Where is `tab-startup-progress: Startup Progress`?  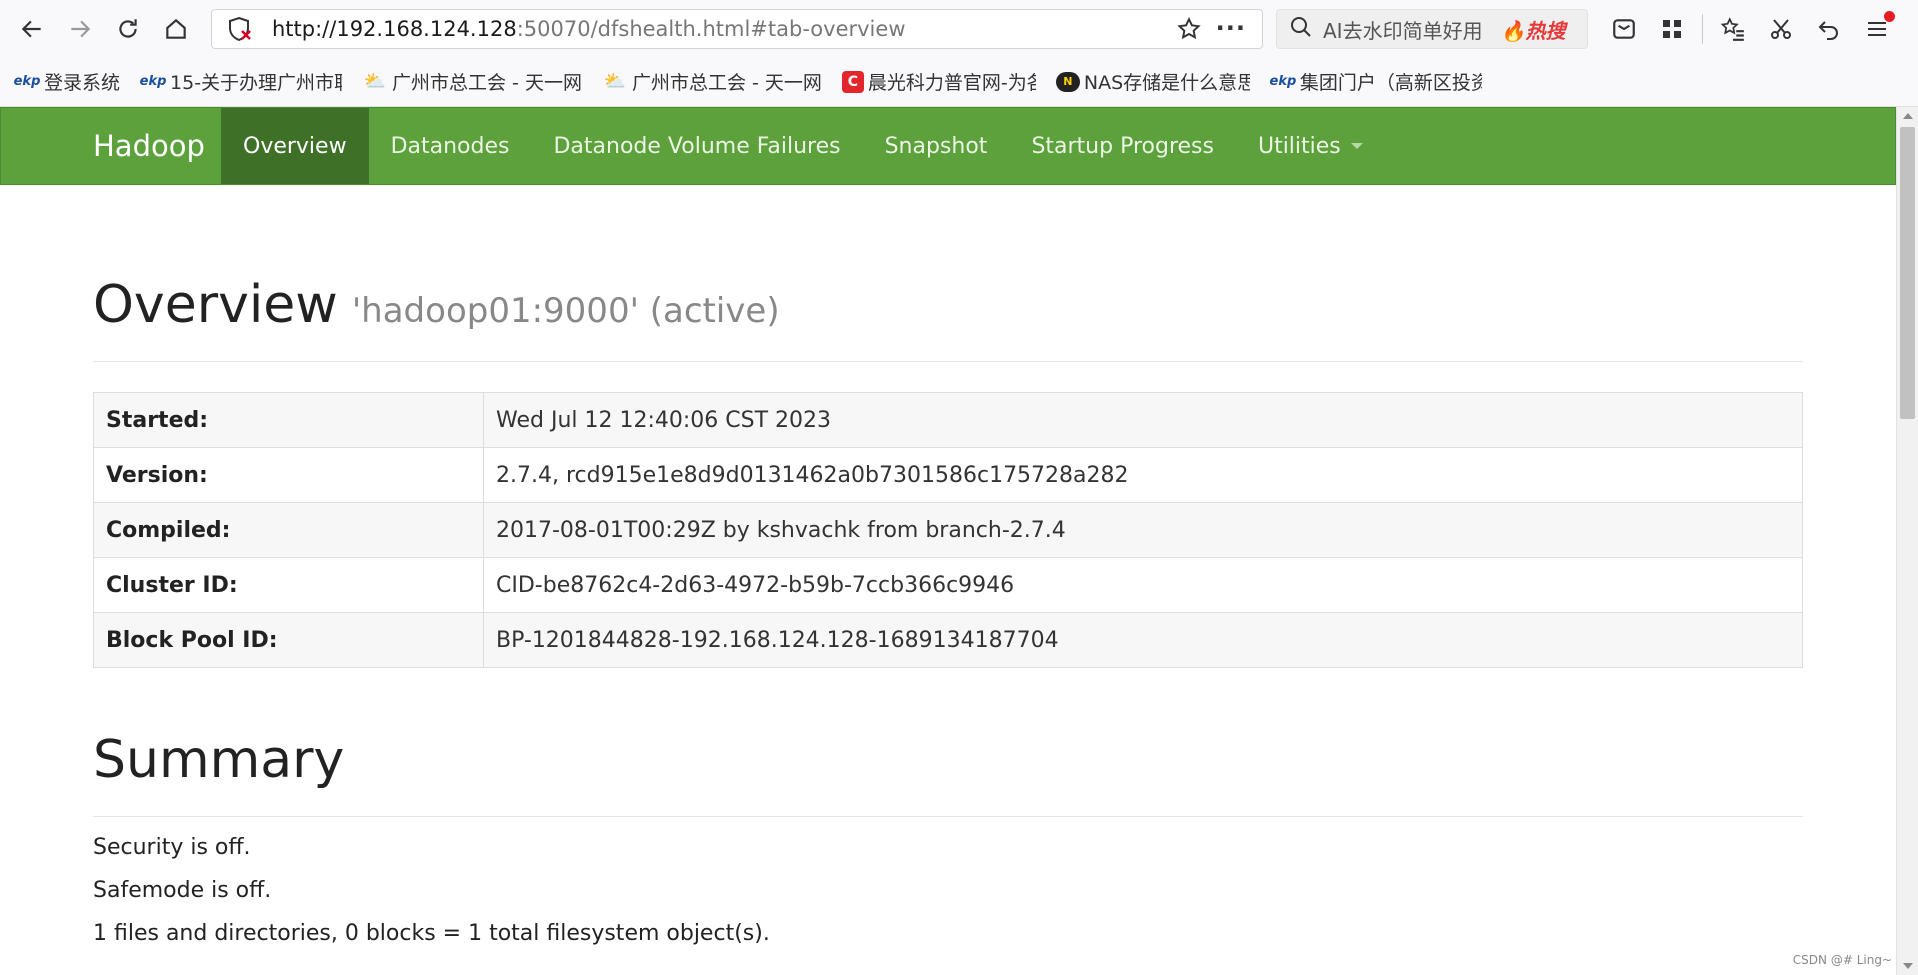 tab-startup-progress: Startup Progress is located at coordinates (1122, 146).